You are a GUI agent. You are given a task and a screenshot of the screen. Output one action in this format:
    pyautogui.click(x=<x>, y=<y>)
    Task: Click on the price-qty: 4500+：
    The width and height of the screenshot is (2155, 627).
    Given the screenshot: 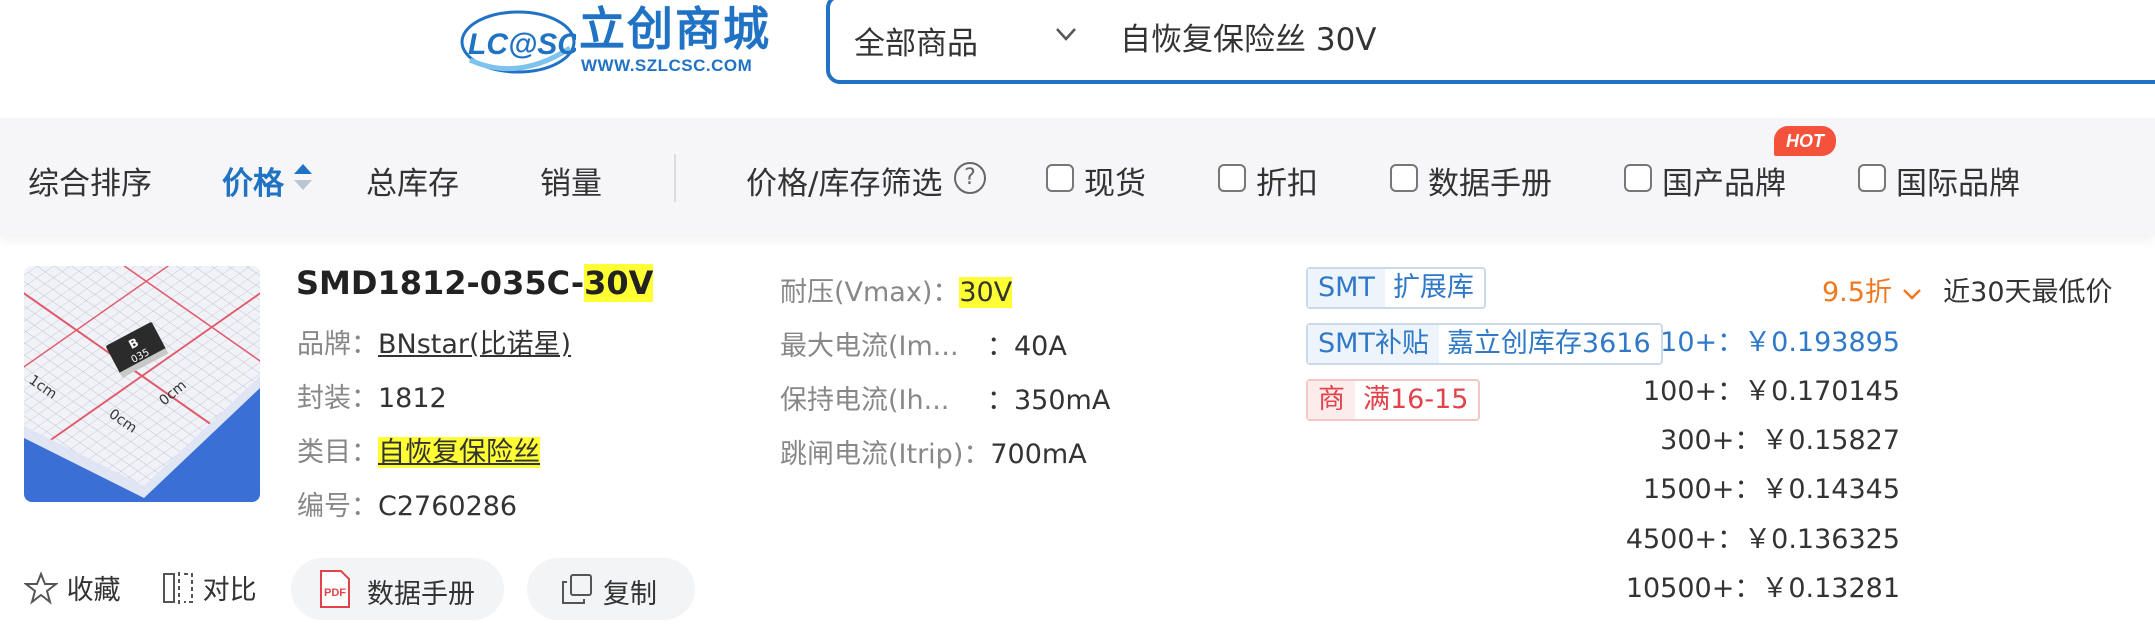 What is the action you would take?
    pyautogui.click(x=1685, y=539)
    